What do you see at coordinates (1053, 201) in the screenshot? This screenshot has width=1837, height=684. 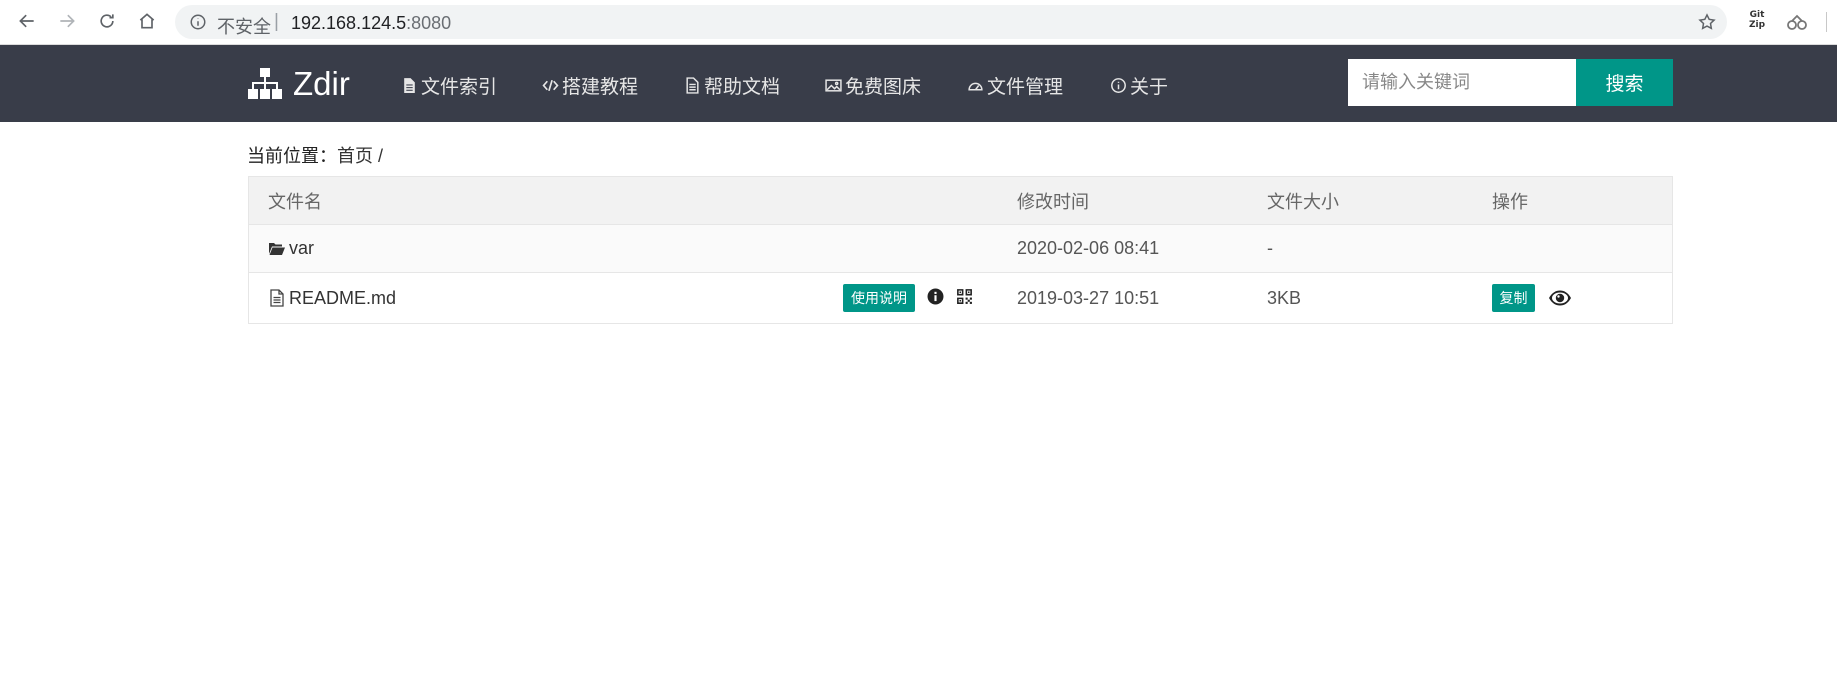 I see `header-modified-time: 修改时间` at bounding box center [1053, 201].